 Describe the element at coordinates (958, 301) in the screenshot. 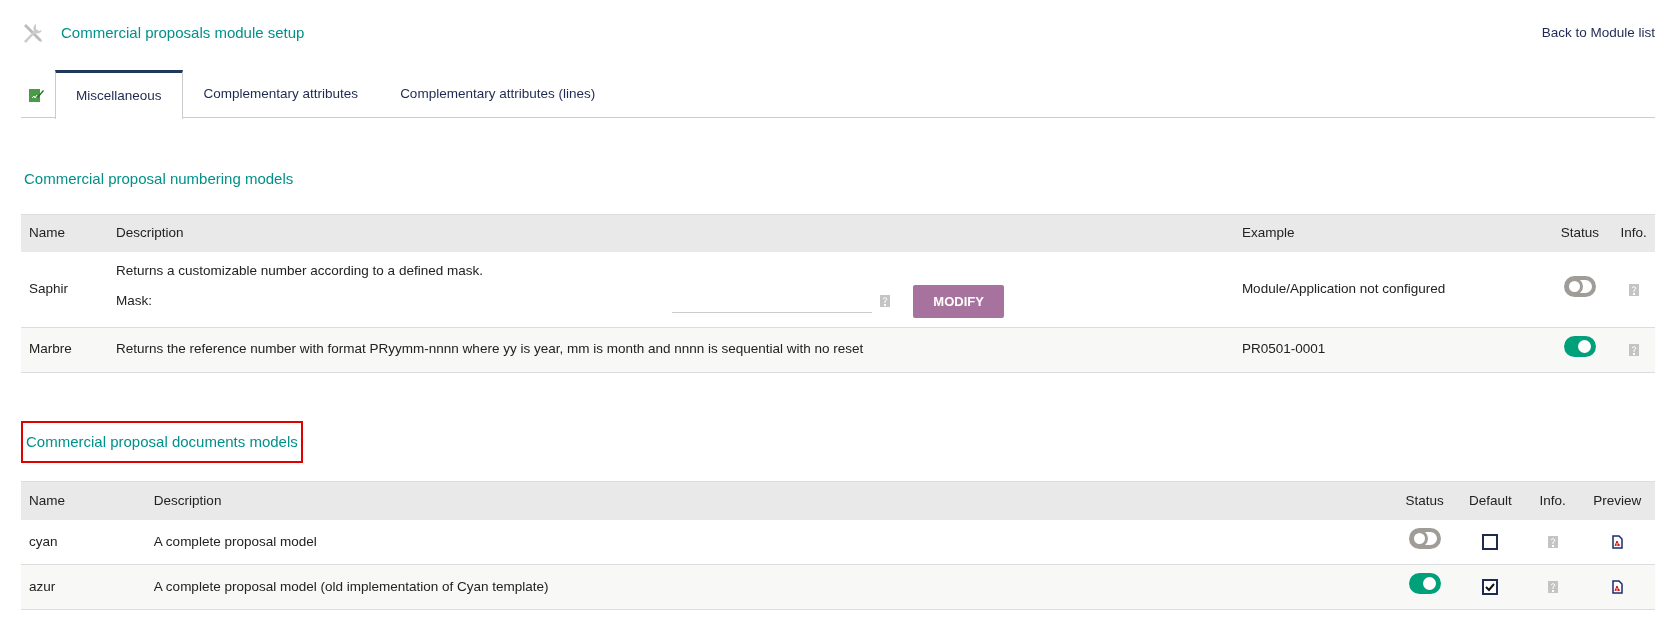

I see `modify-button: MODIFY` at that location.